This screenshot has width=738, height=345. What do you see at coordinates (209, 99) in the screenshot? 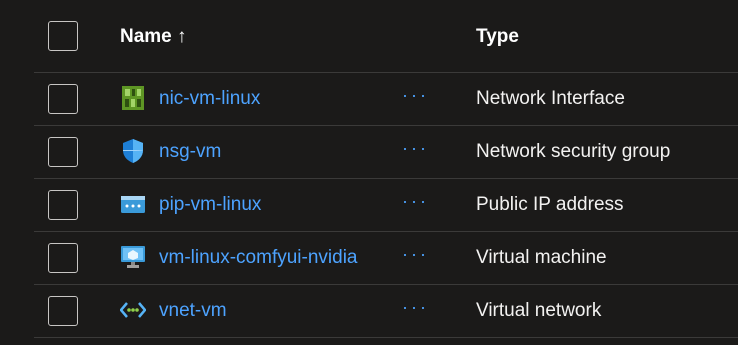
I see `resource-name-link: nic-vm-linux` at bounding box center [209, 99].